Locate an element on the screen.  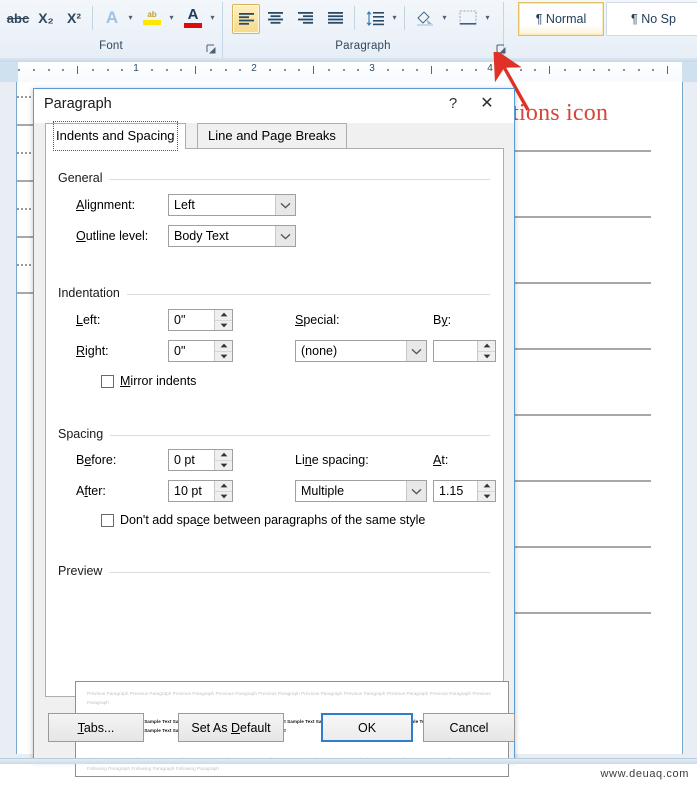
align-left-icon is located at coordinates (246, 19).